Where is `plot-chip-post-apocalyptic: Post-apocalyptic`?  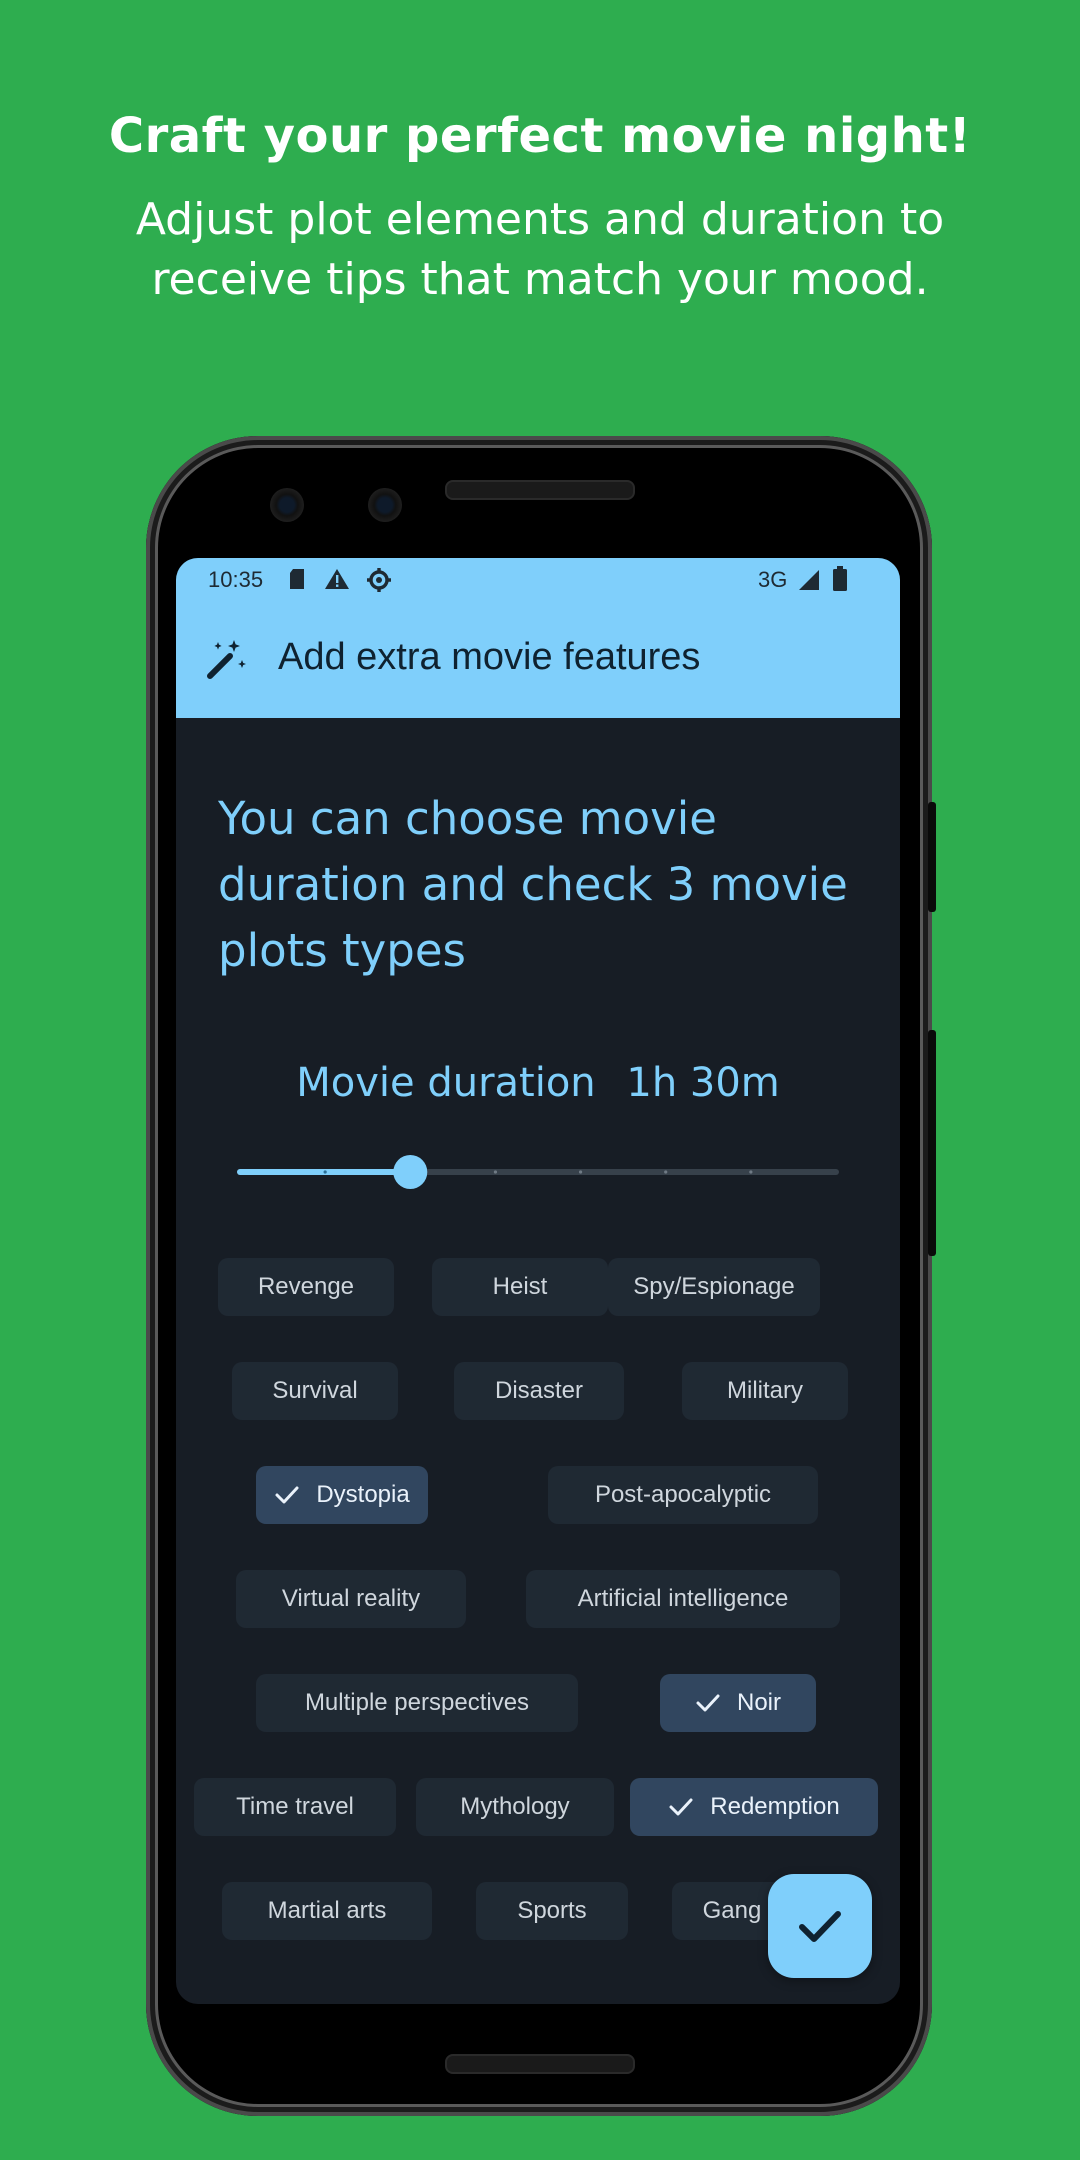
plot-chip-post-apocalyptic: Post-apocalyptic is located at coordinates (683, 1495).